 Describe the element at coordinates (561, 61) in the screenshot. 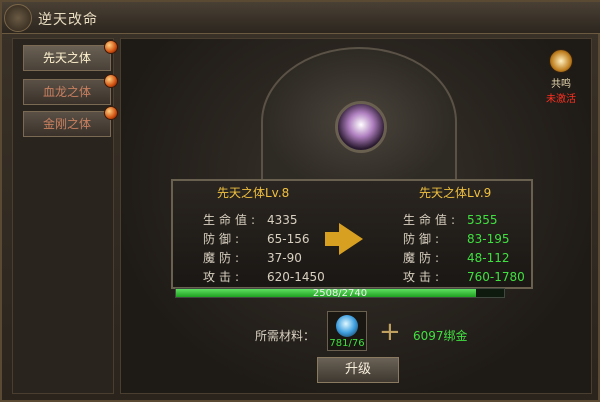

I see `resonance-icon` at that location.